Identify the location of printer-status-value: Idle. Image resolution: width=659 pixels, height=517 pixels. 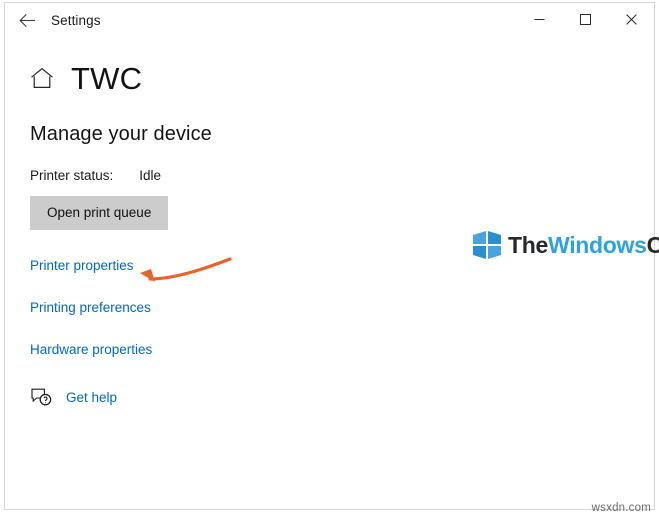
(150, 175).